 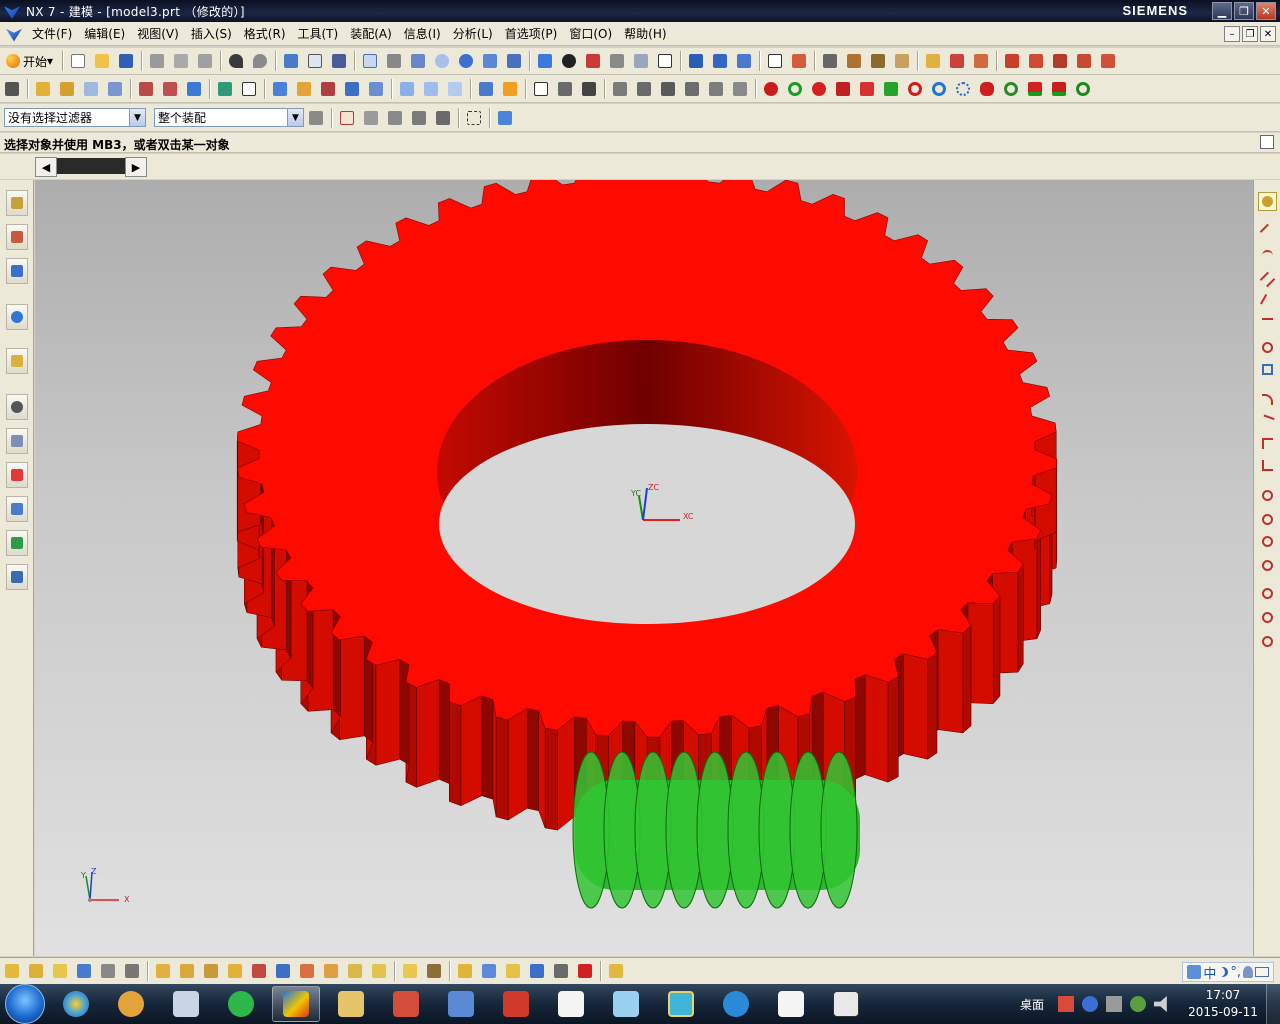 What do you see at coordinates (76, 1004) in the screenshot?
I see `taskbar-app-browser` at bounding box center [76, 1004].